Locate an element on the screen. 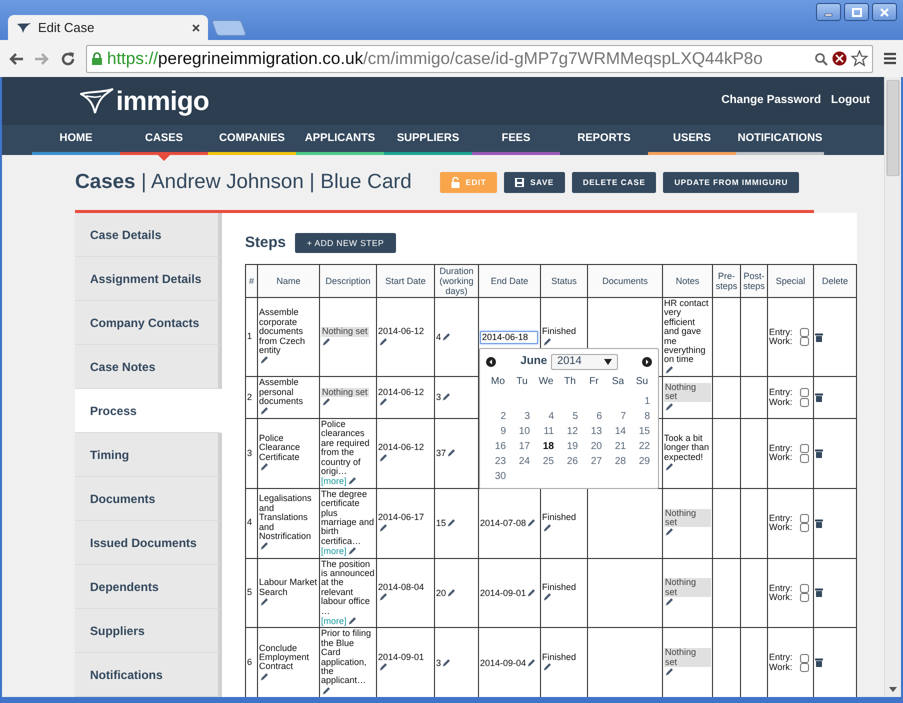 The width and height of the screenshot is (903, 703). nav-tab: REPORTS is located at coordinates (604, 140).